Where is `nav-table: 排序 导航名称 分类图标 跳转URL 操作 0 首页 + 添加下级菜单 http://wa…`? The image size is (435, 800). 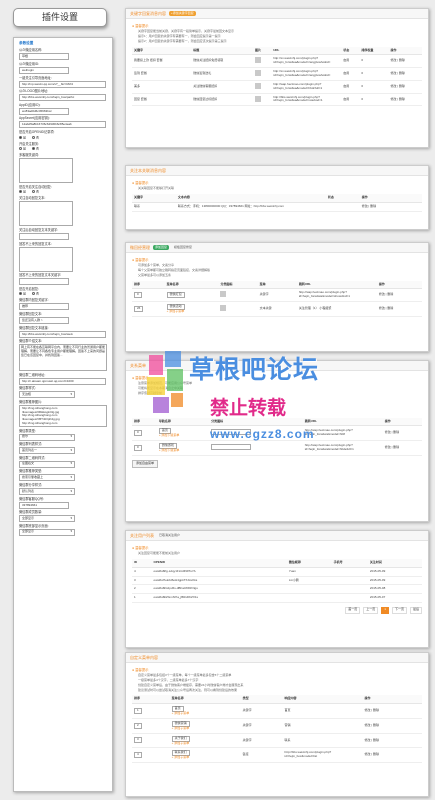
nav-table: 排序 导航名称 分类图标 跳转URL 操作 0 首页 + 添加下级菜单 http://wa… is located at coordinates (277, 436).